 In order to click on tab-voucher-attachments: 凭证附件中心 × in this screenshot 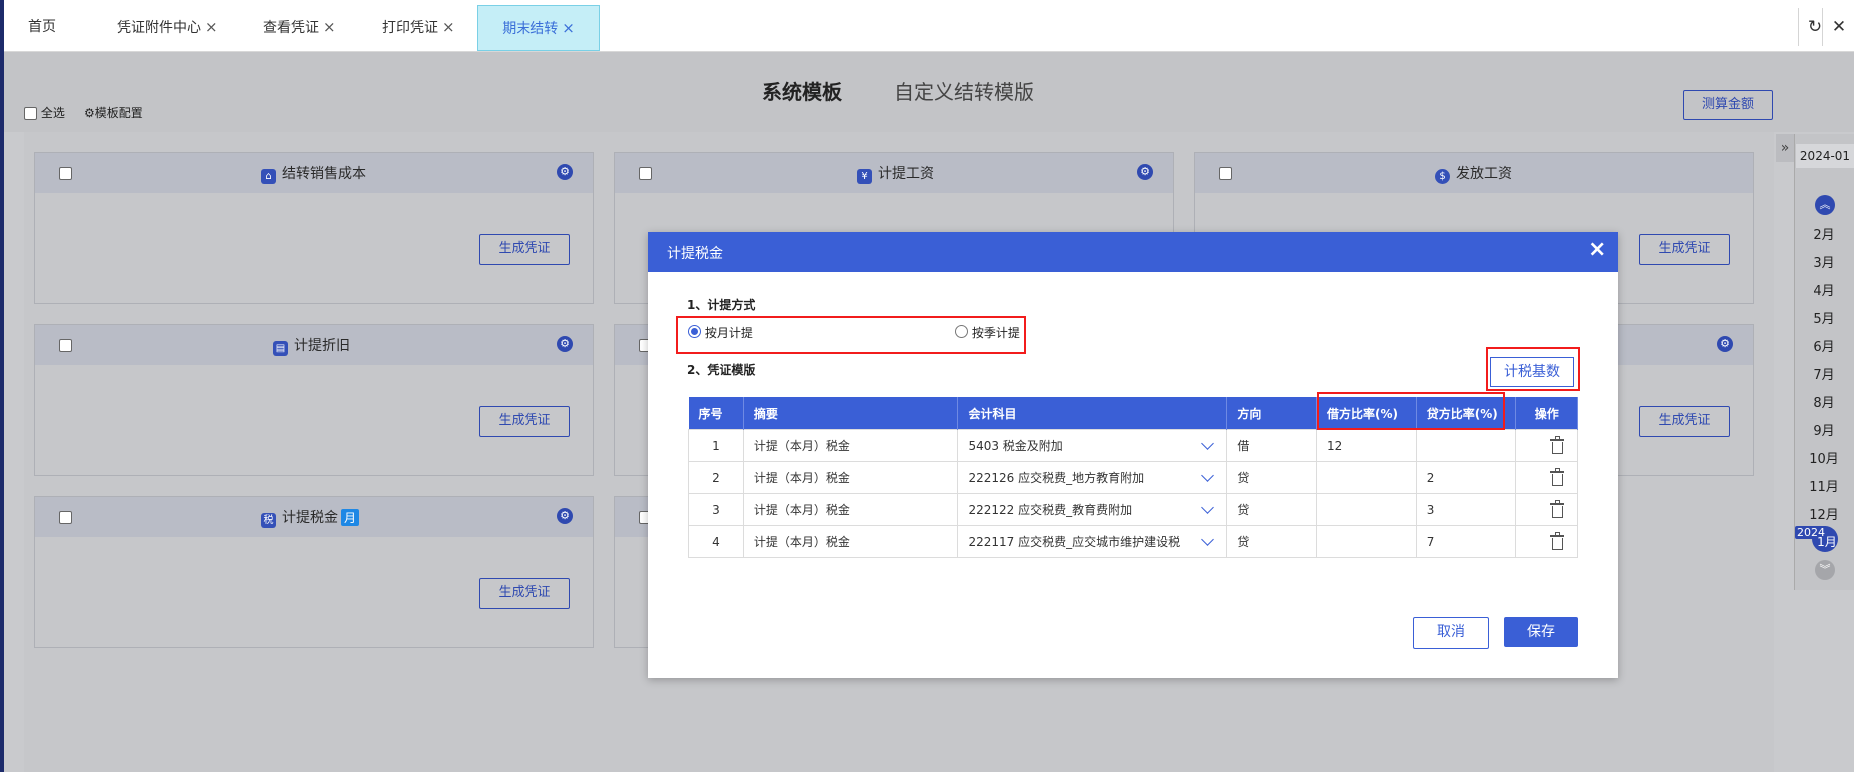, I will do `click(167, 27)`.